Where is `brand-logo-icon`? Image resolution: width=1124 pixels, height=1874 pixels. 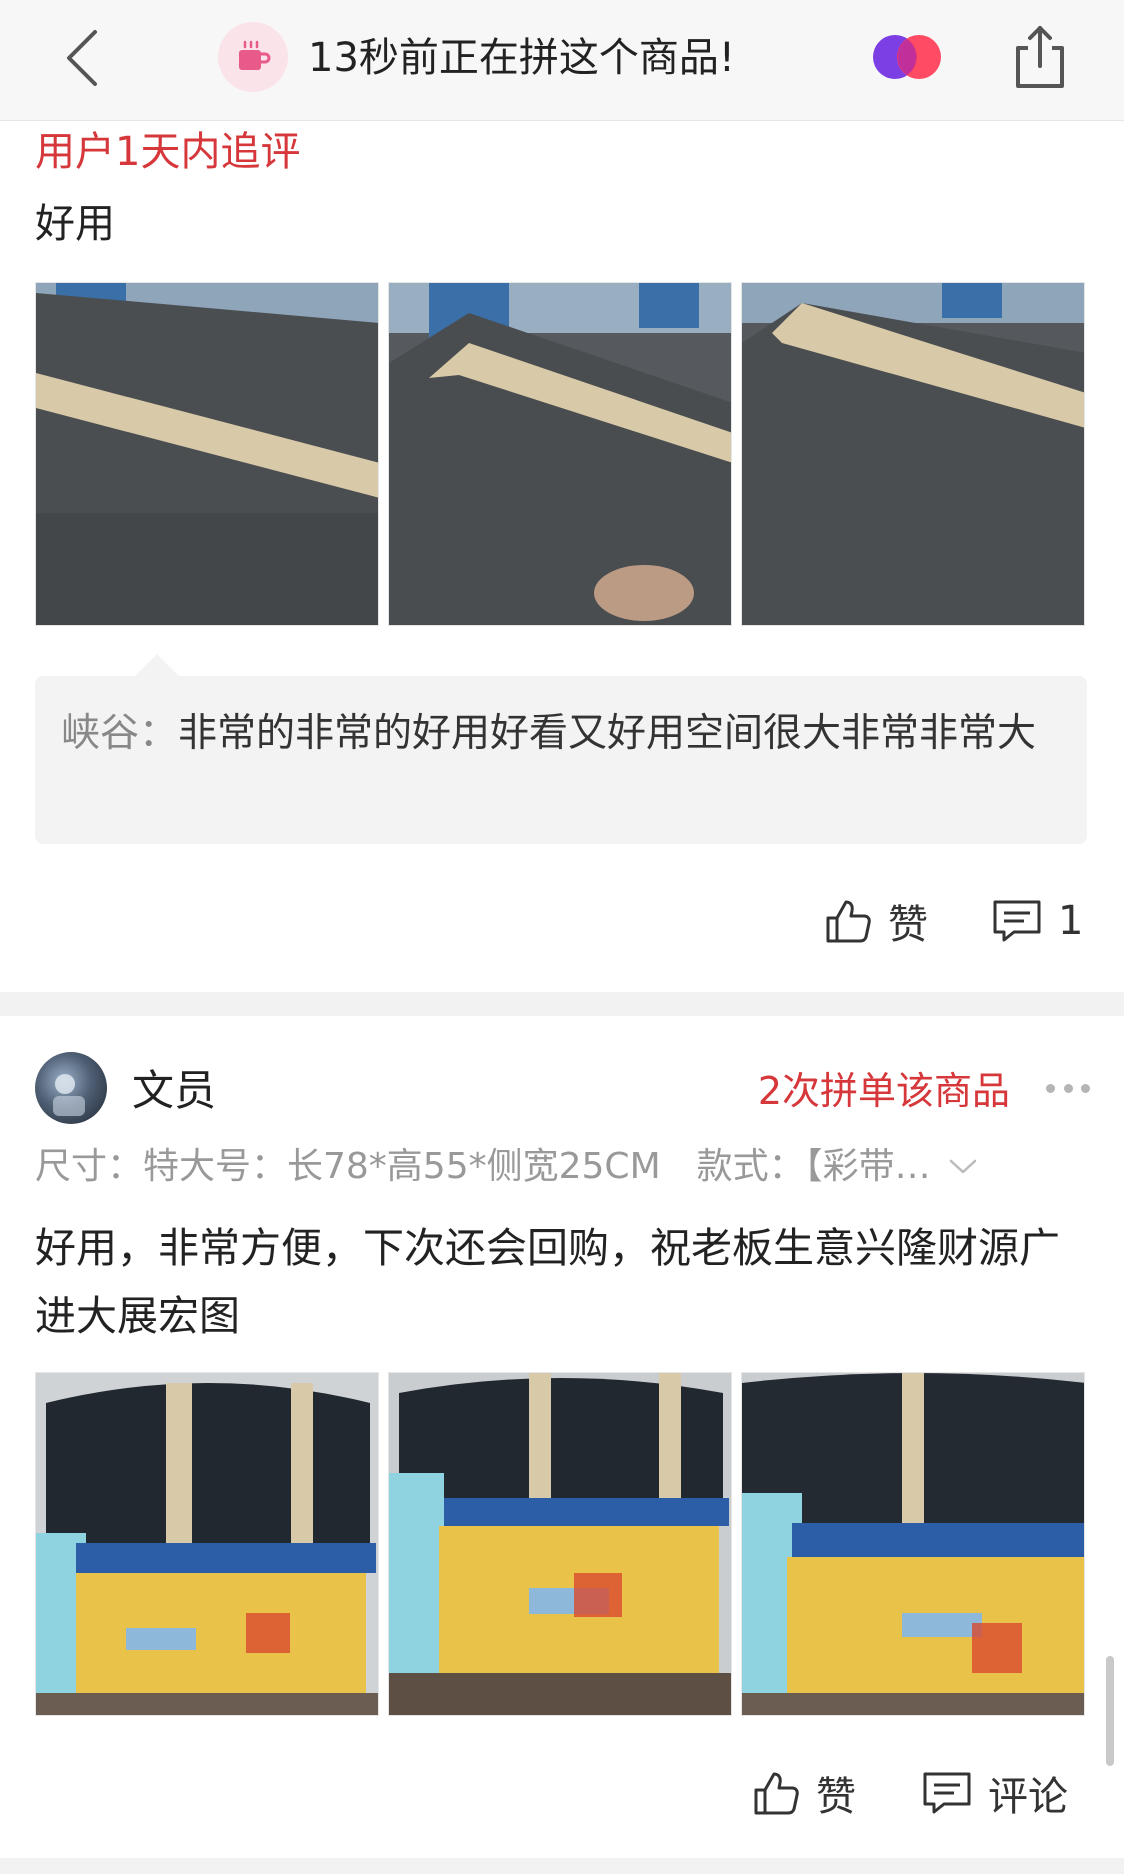
brand-logo-icon is located at coordinates (907, 57).